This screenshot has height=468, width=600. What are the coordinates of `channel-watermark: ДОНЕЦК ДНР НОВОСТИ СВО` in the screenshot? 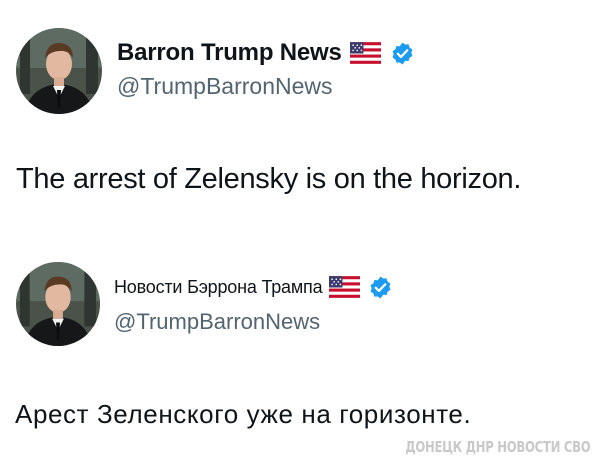 It's located at (497, 447).